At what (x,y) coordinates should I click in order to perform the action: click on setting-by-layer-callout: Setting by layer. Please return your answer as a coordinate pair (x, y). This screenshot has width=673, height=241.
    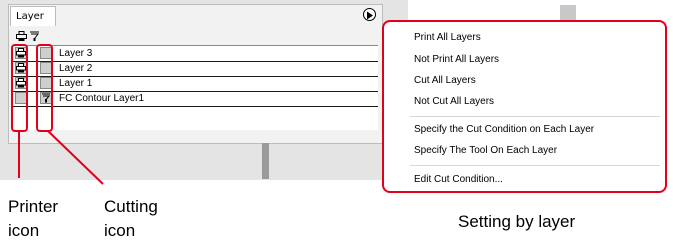
    Looking at the image, I should click on (517, 221).